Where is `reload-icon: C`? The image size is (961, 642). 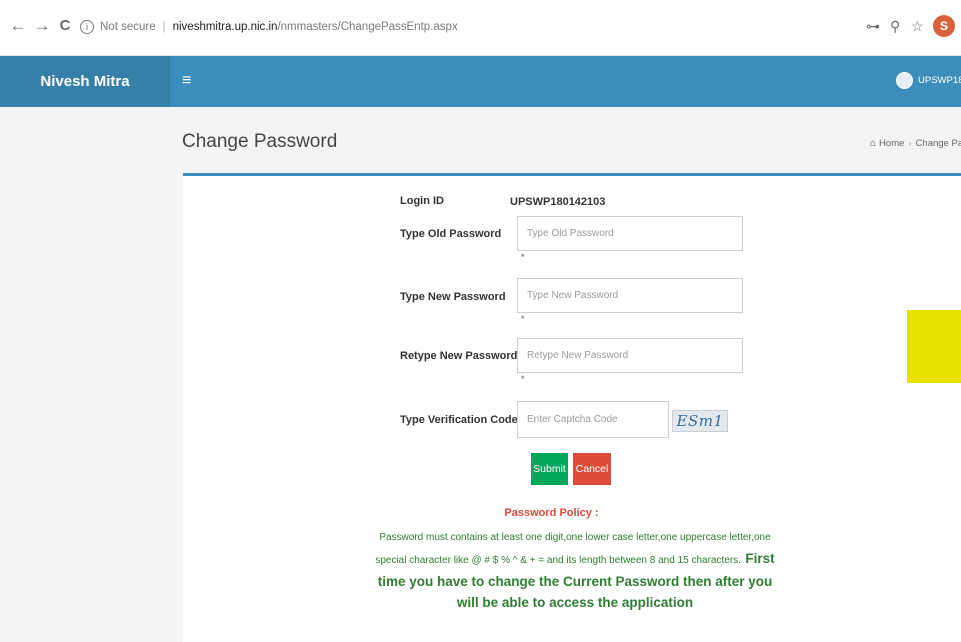
reload-icon: C is located at coordinates (65, 26).